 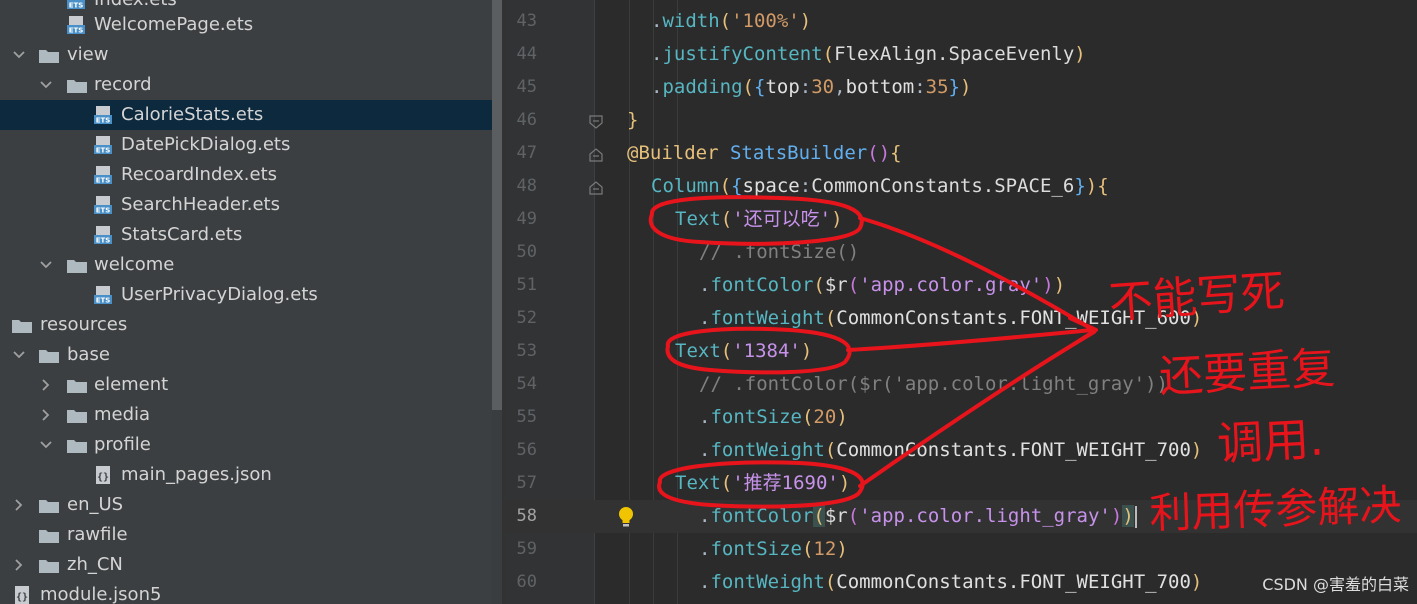 I want to click on code-text: Text('还可以吃'), so click(x=759, y=219).